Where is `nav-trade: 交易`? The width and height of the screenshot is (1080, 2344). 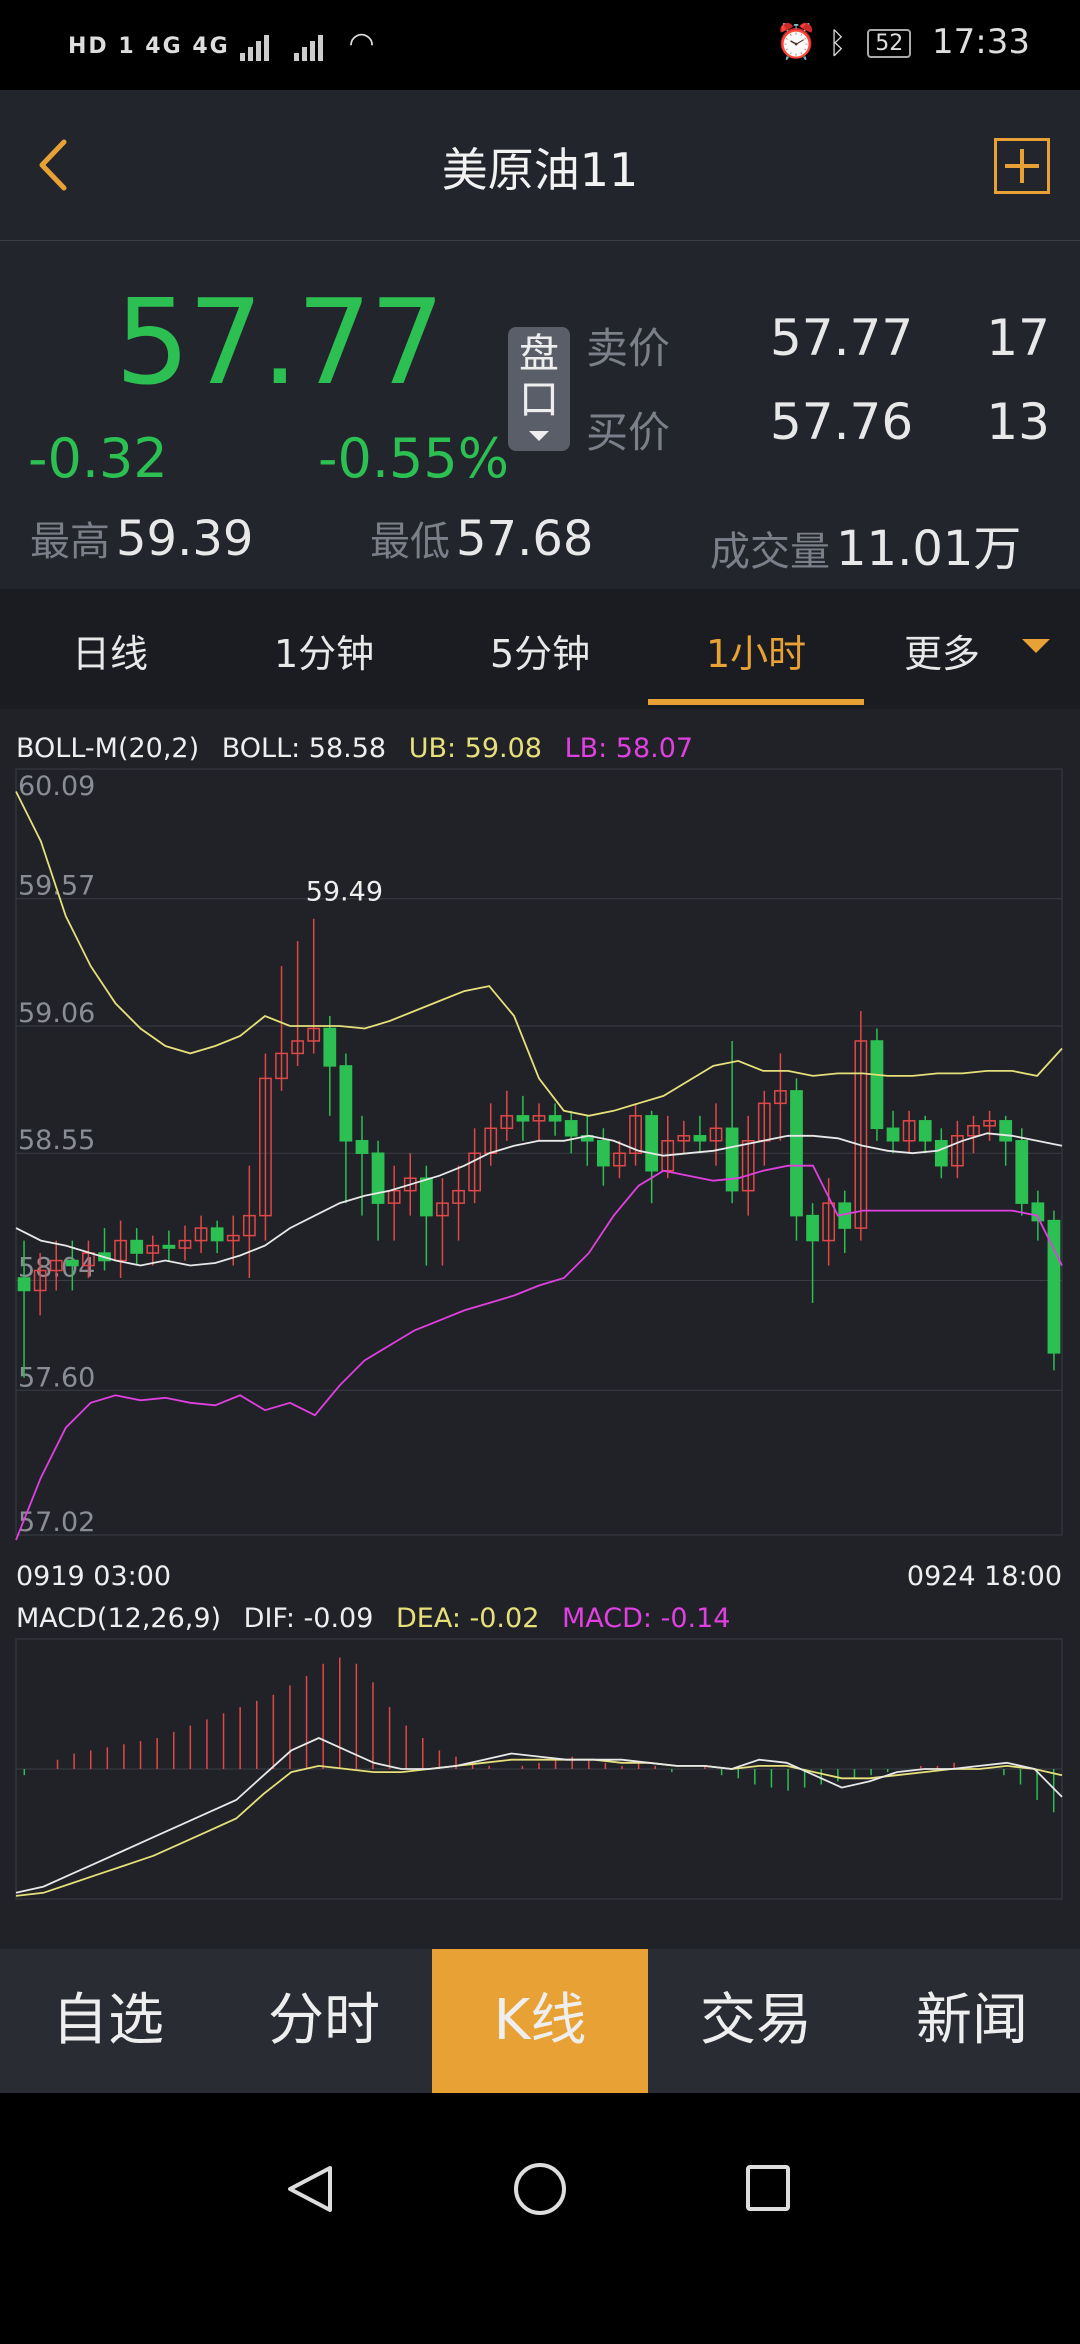 nav-trade: 交易 is located at coordinates (756, 2021).